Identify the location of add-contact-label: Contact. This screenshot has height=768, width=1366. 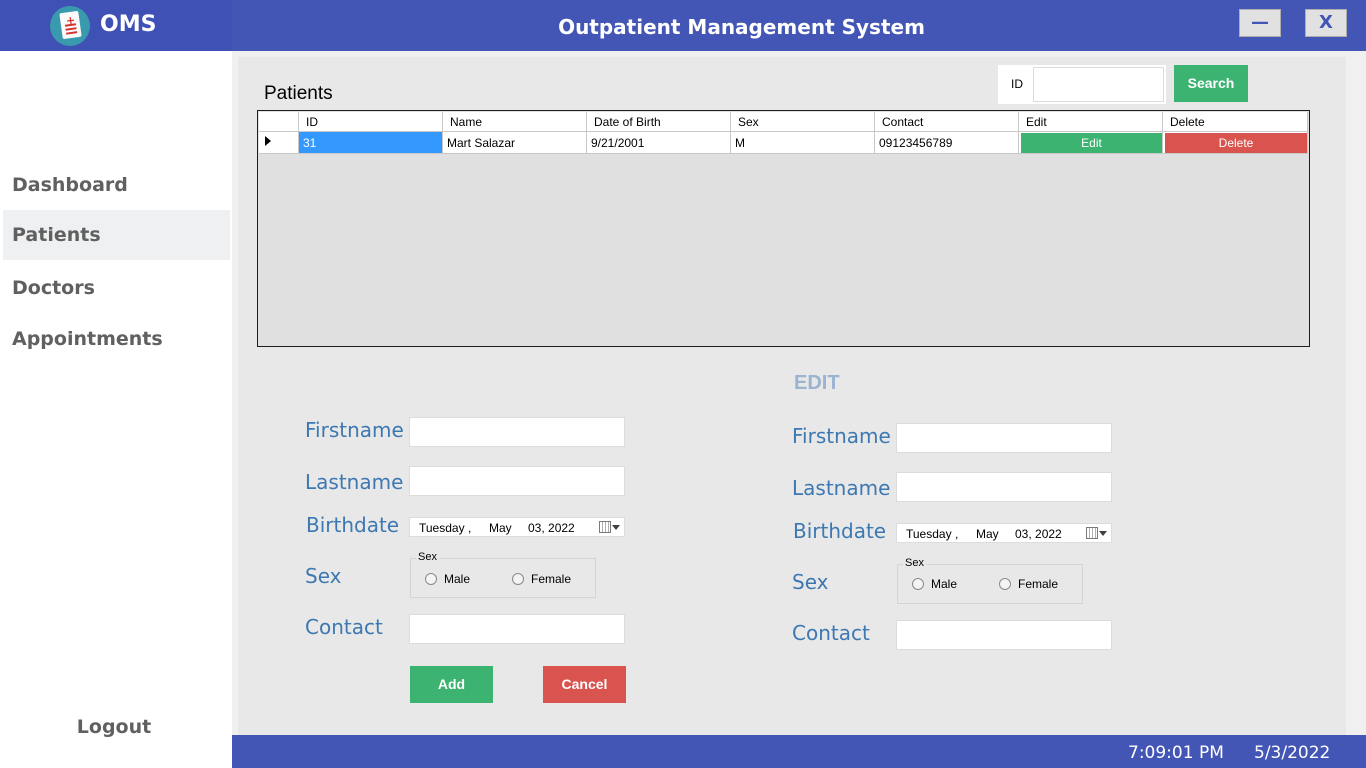
(344, 627).